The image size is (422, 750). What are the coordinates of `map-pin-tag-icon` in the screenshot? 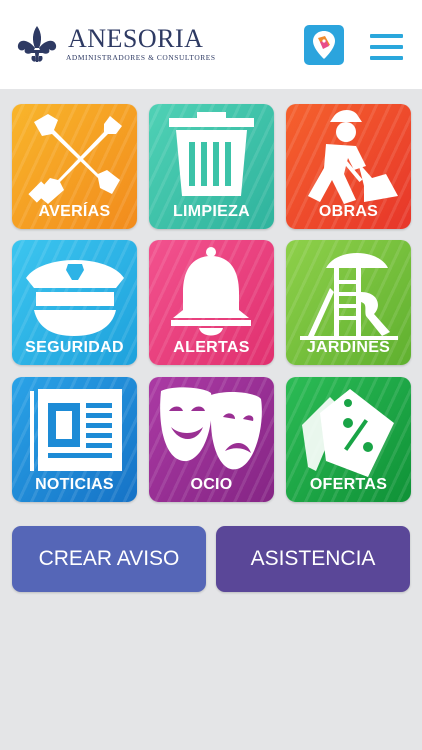 It's located at (324, 45).